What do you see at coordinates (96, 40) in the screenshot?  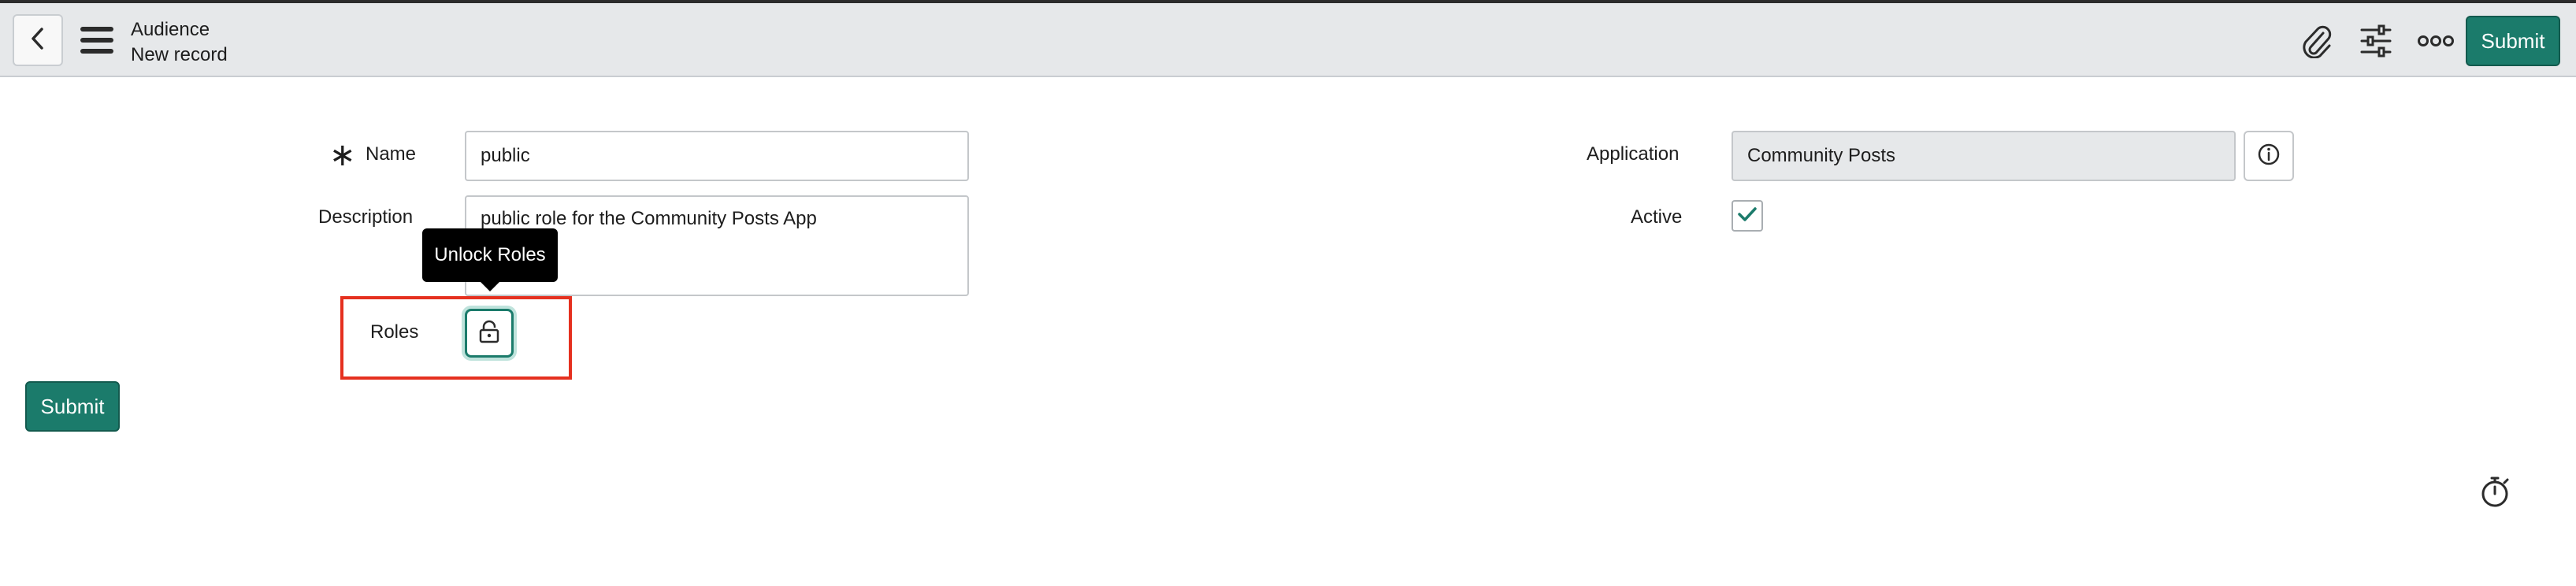 I see `hamburger-menu-icon` at bounding box center [96, 40].